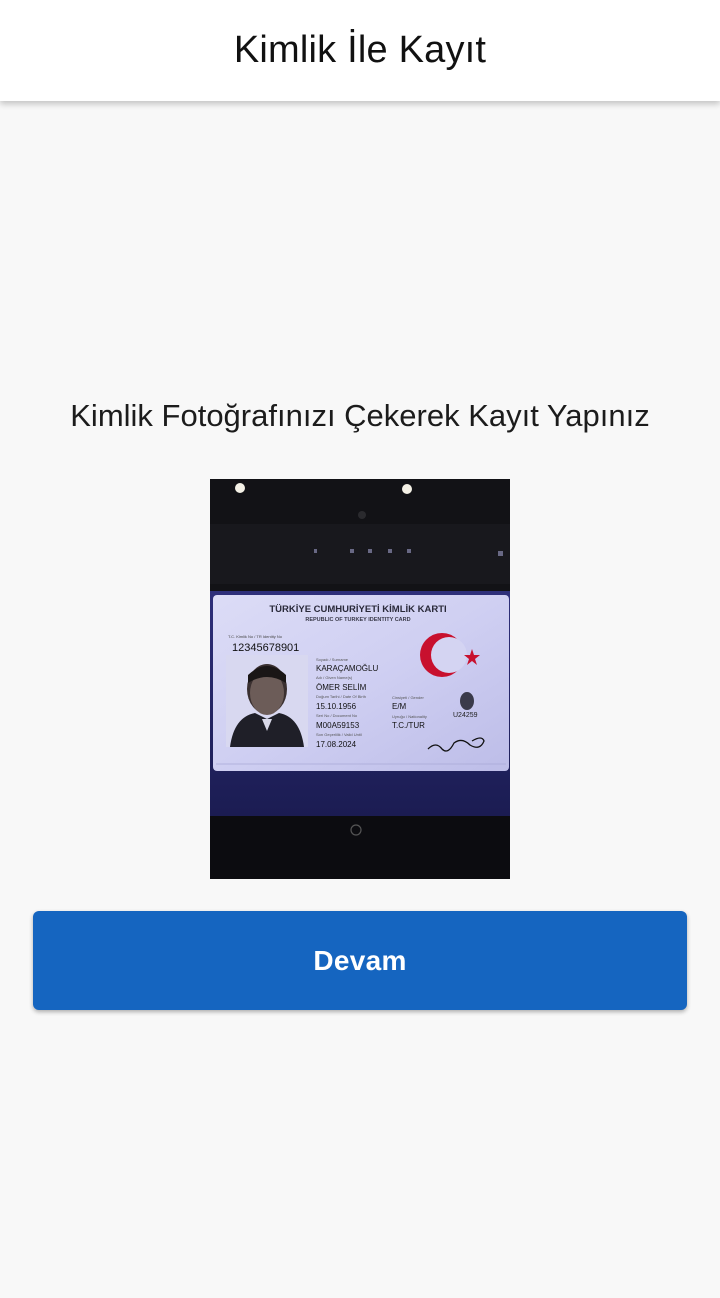 The width and height of the screenshot is (720, 1298). What do you see at coordinates (399, 706) in the screenshot?
I see `gender: E/M` at bounding box center [399, 706].